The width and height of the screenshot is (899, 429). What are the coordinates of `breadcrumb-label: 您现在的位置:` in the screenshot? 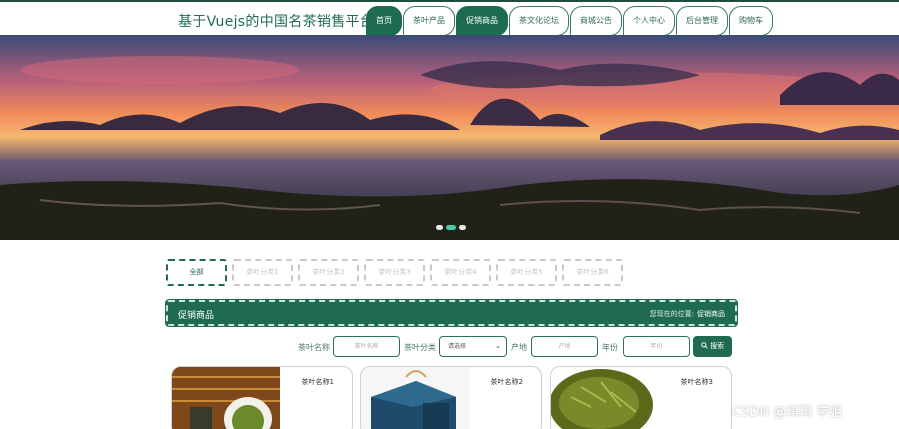 It's located at (671, 314).